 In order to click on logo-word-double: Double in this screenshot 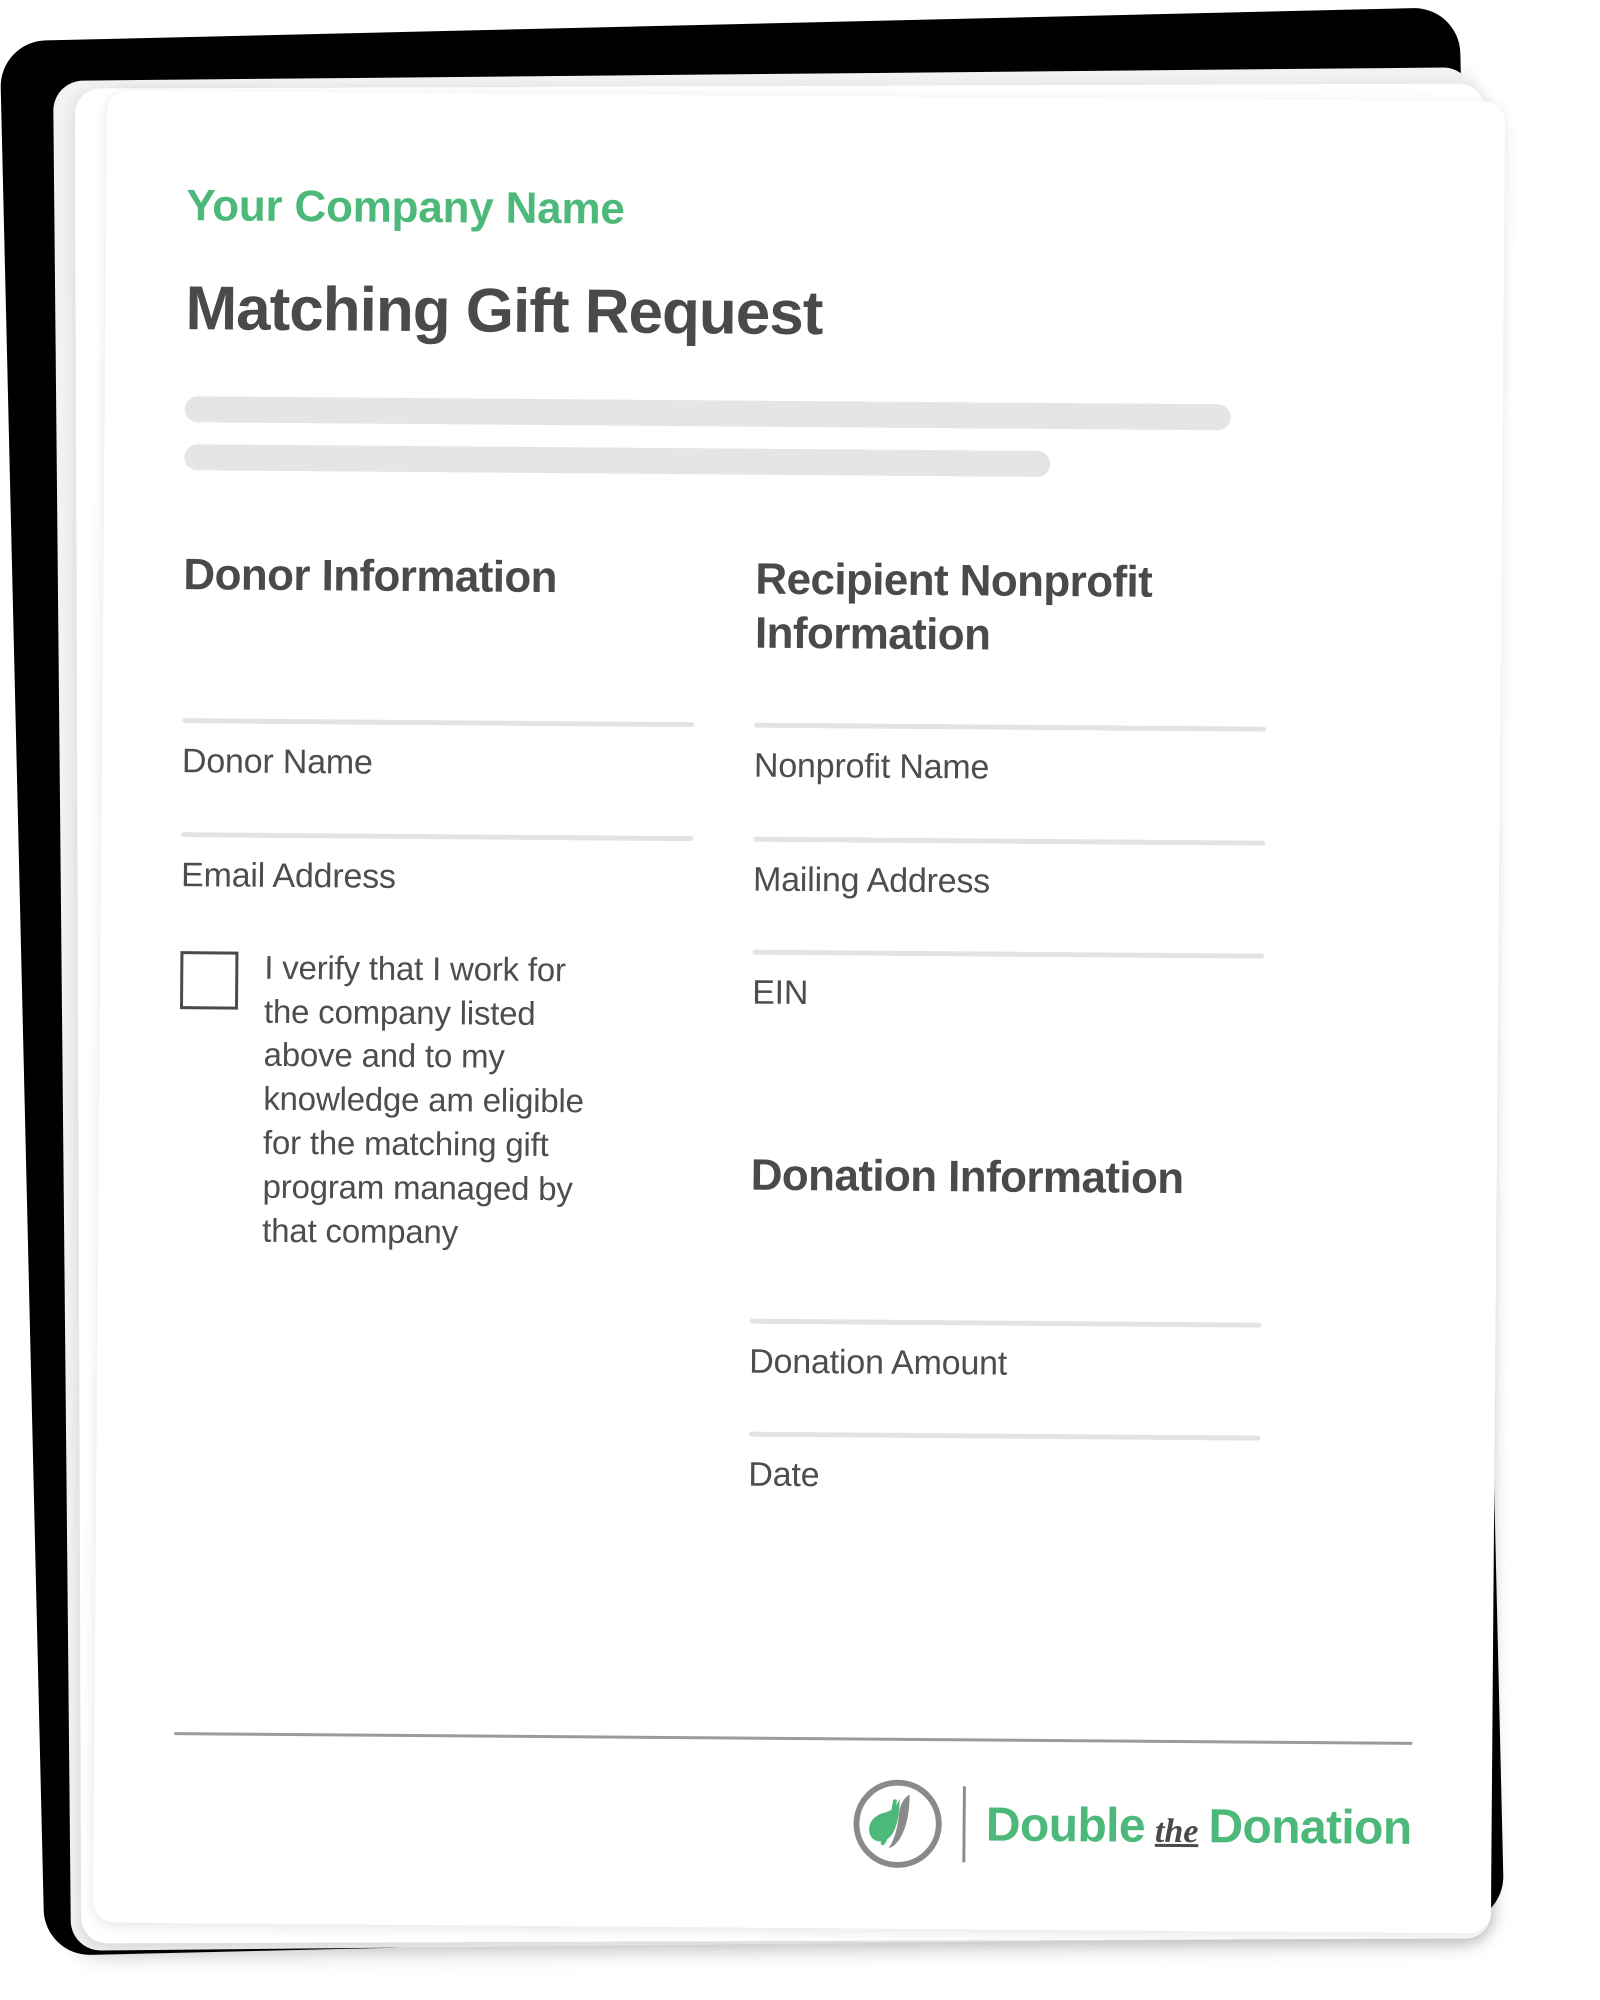, I will do `click(1065, 1825)`.